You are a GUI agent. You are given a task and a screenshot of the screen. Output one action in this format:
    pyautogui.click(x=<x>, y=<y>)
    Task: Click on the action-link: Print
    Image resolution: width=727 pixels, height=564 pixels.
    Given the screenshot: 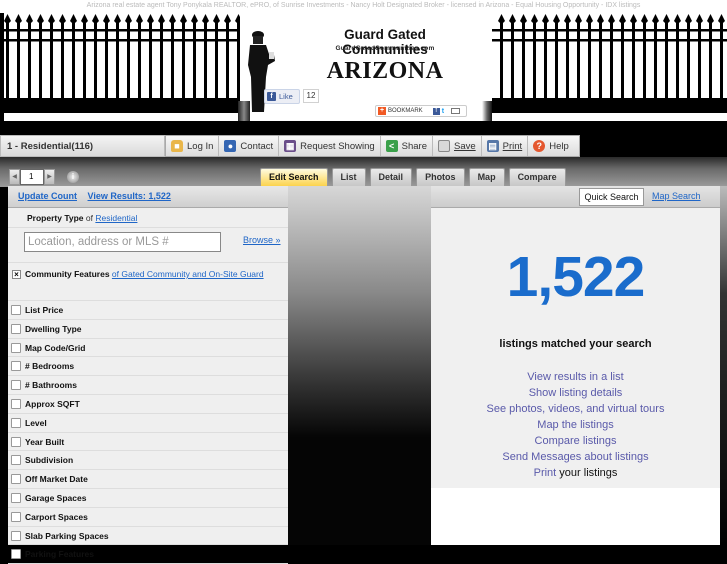 What is the action you would take?
    pyautogui.click(x=545, y=473)
    